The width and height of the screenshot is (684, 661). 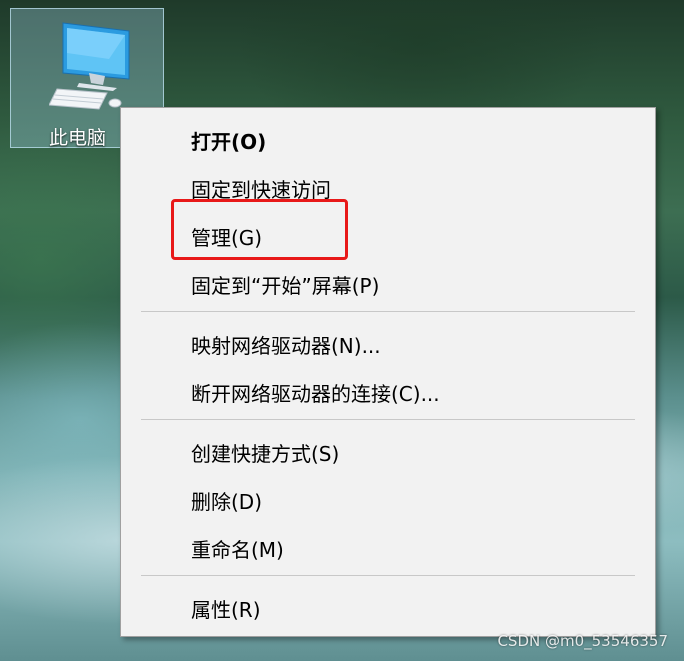 What do you see at coordinates (229, 141) in the screenshot?
I see `menu-item-open-label: 打开(O)` at bounding box center [229, 141].